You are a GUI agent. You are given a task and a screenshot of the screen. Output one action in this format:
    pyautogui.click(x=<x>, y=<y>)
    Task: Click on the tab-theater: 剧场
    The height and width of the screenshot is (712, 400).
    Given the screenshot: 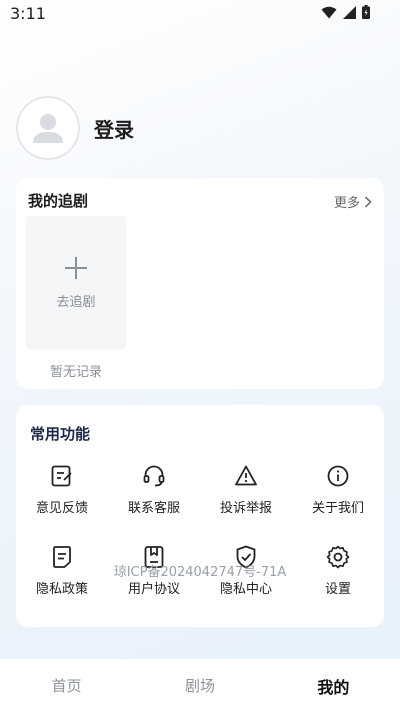 What is the action you would take?
    pyautogui.click(x=199, y=685)
    